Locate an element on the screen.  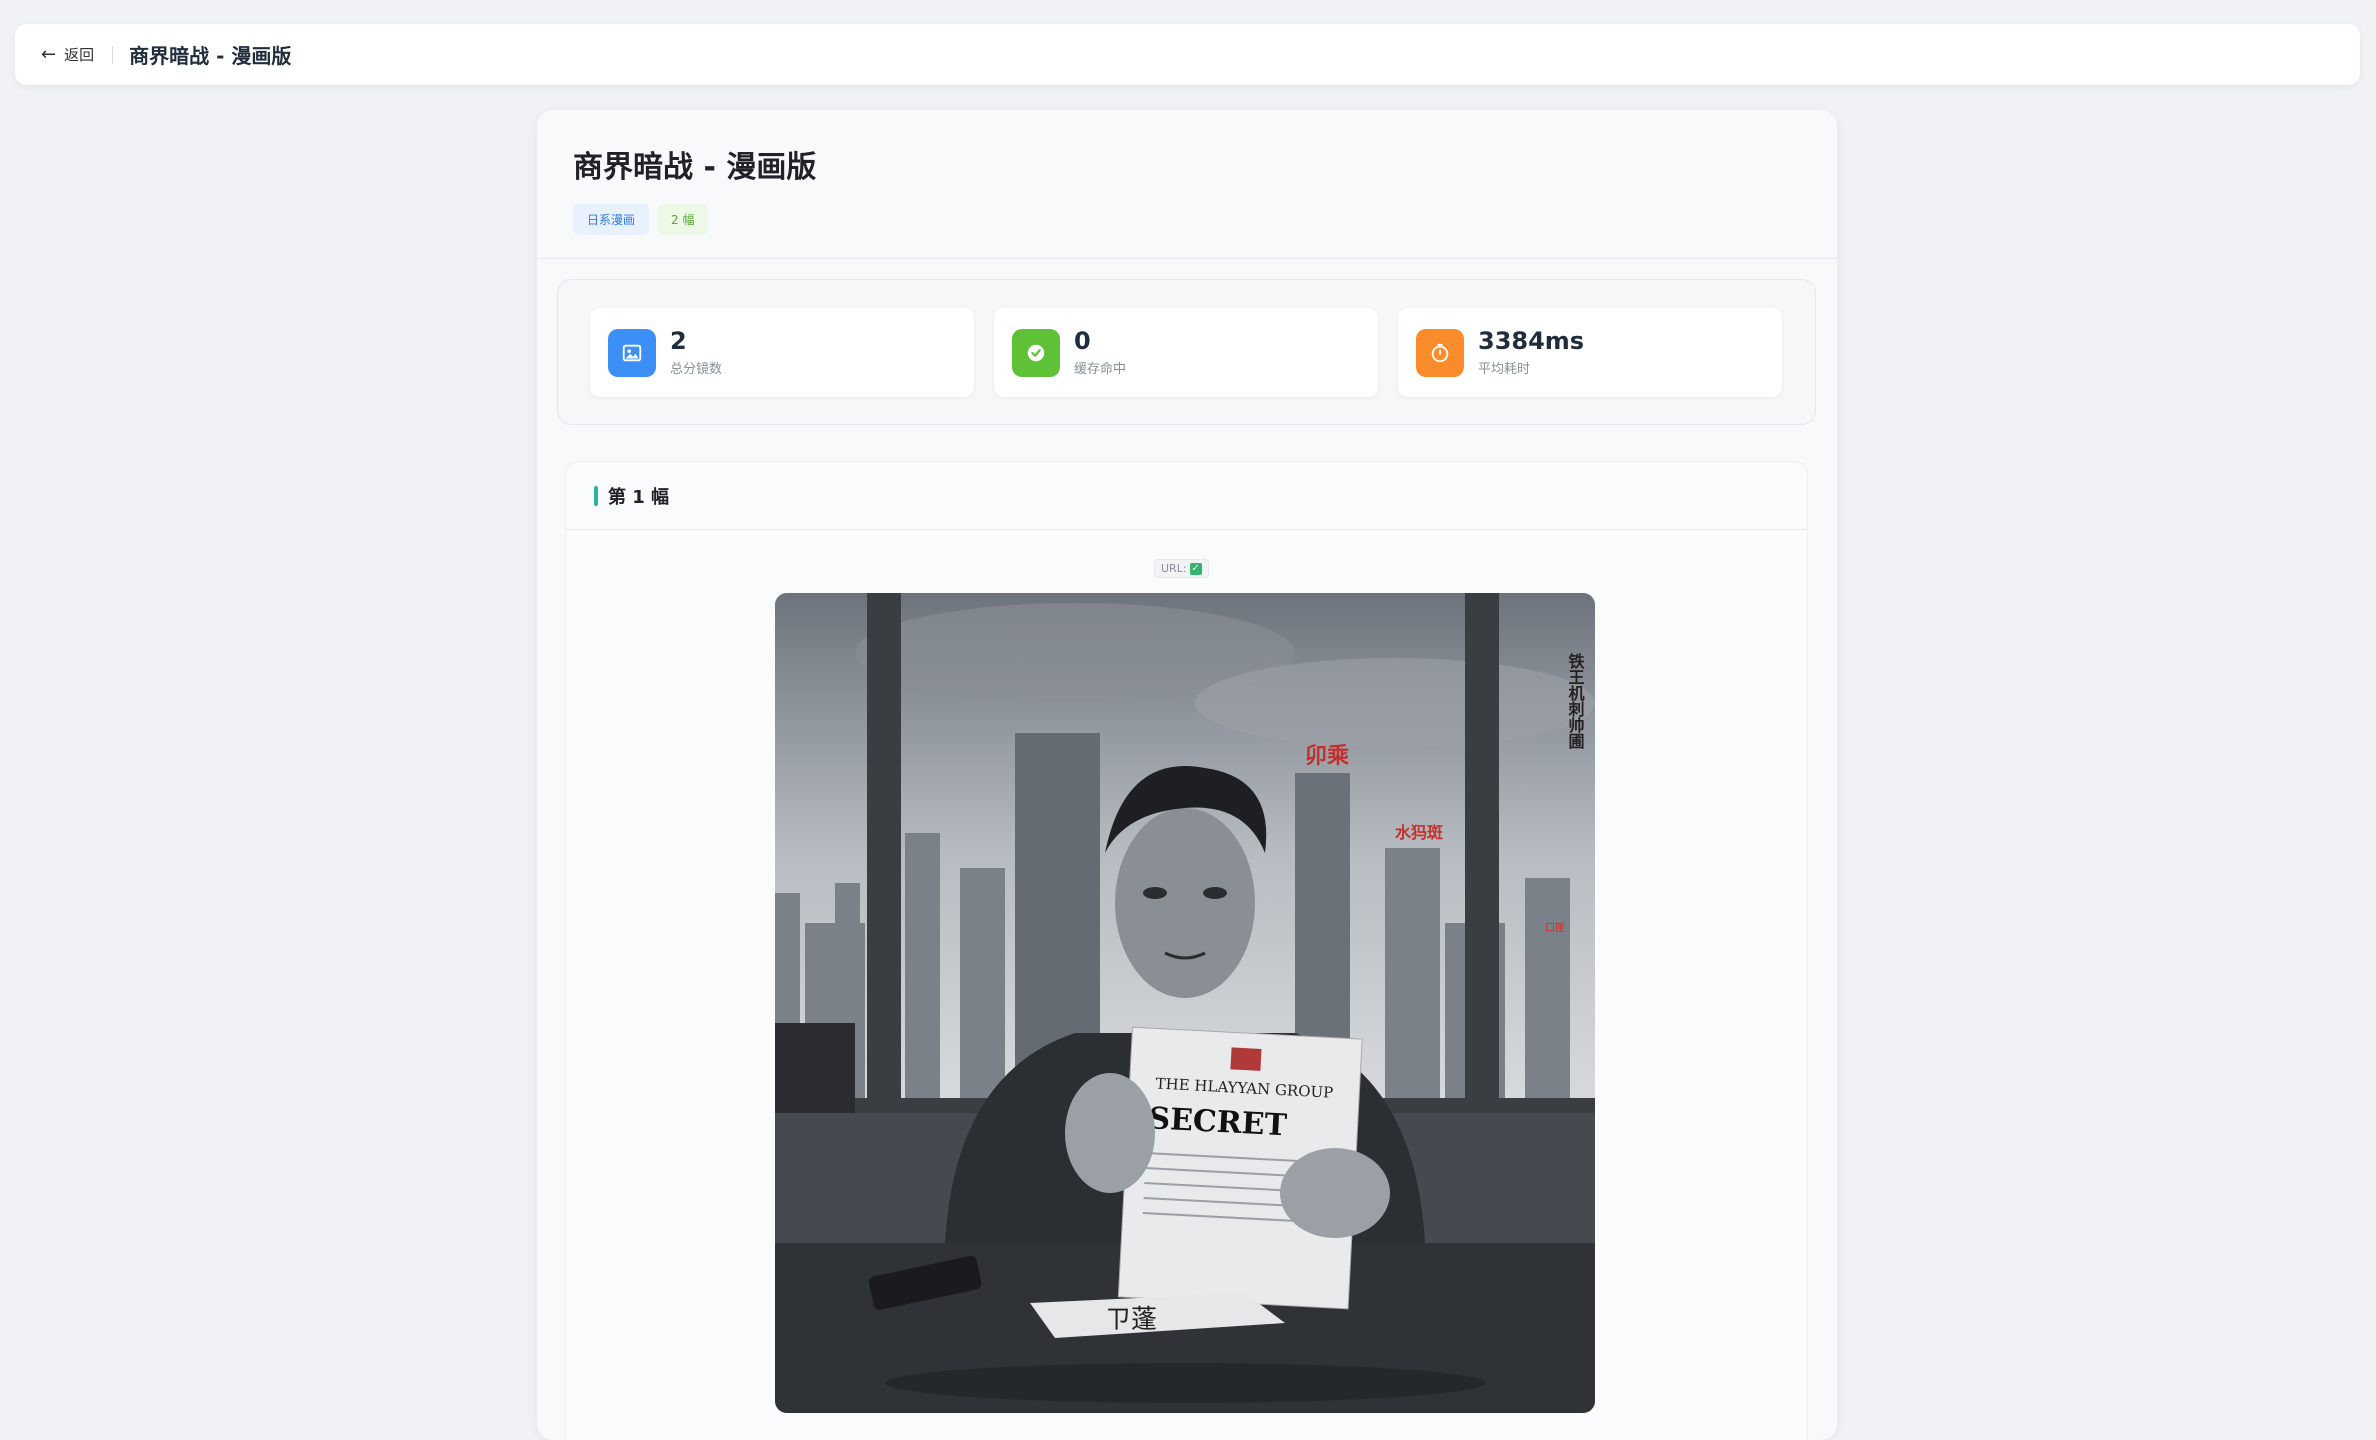
building-sign-small: 水犸斑 is located at coordinates (1419, 832).